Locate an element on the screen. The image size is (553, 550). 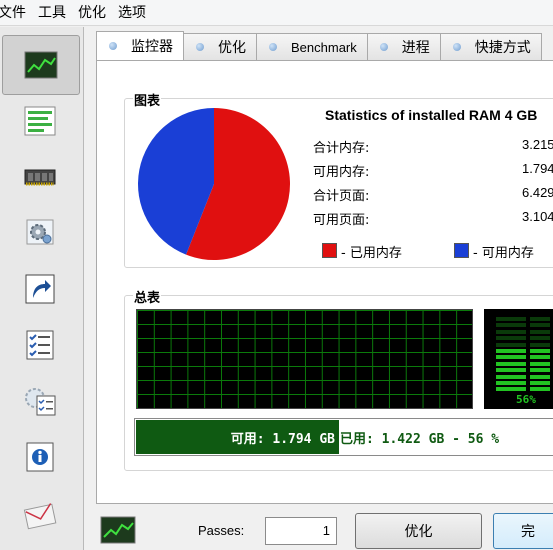
ram-chip-icon is located at coordinates (40, 177).